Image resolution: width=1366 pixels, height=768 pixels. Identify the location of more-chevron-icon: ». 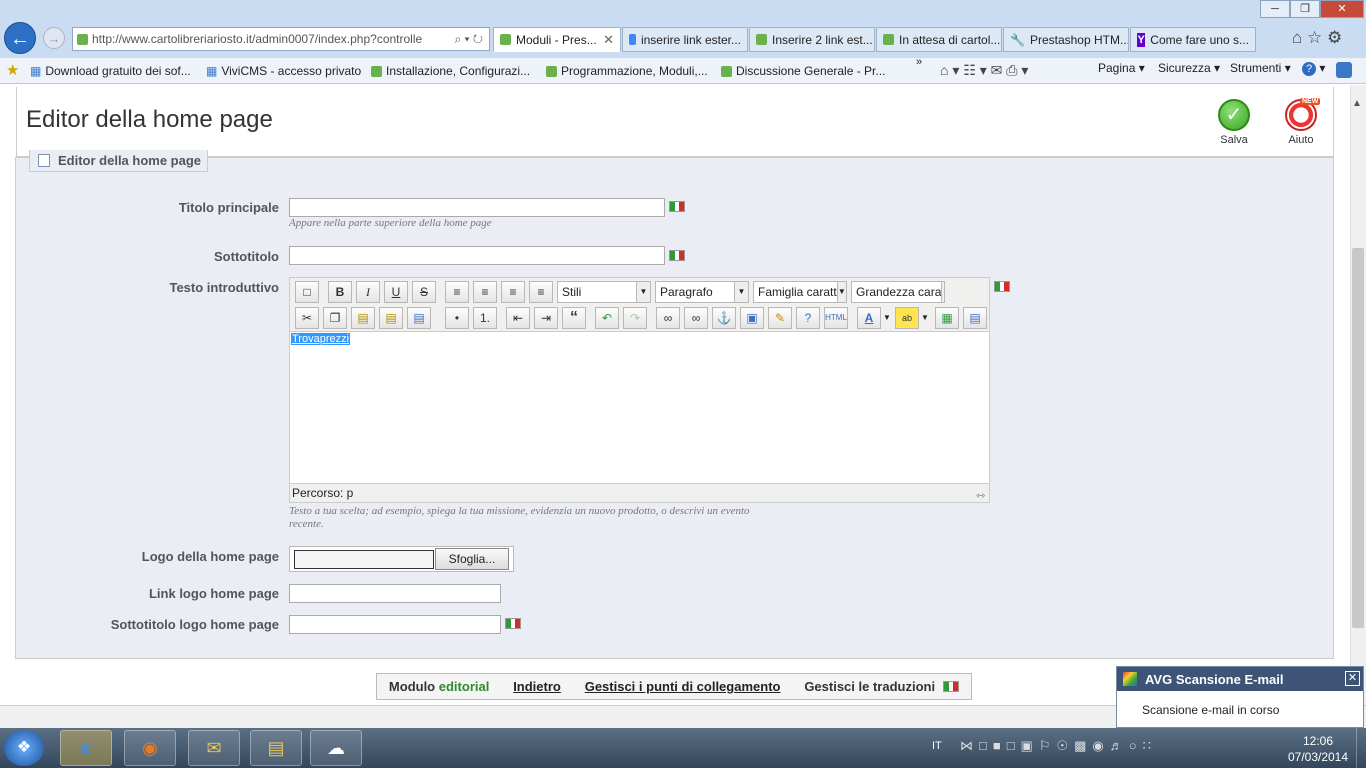
(919, 62).